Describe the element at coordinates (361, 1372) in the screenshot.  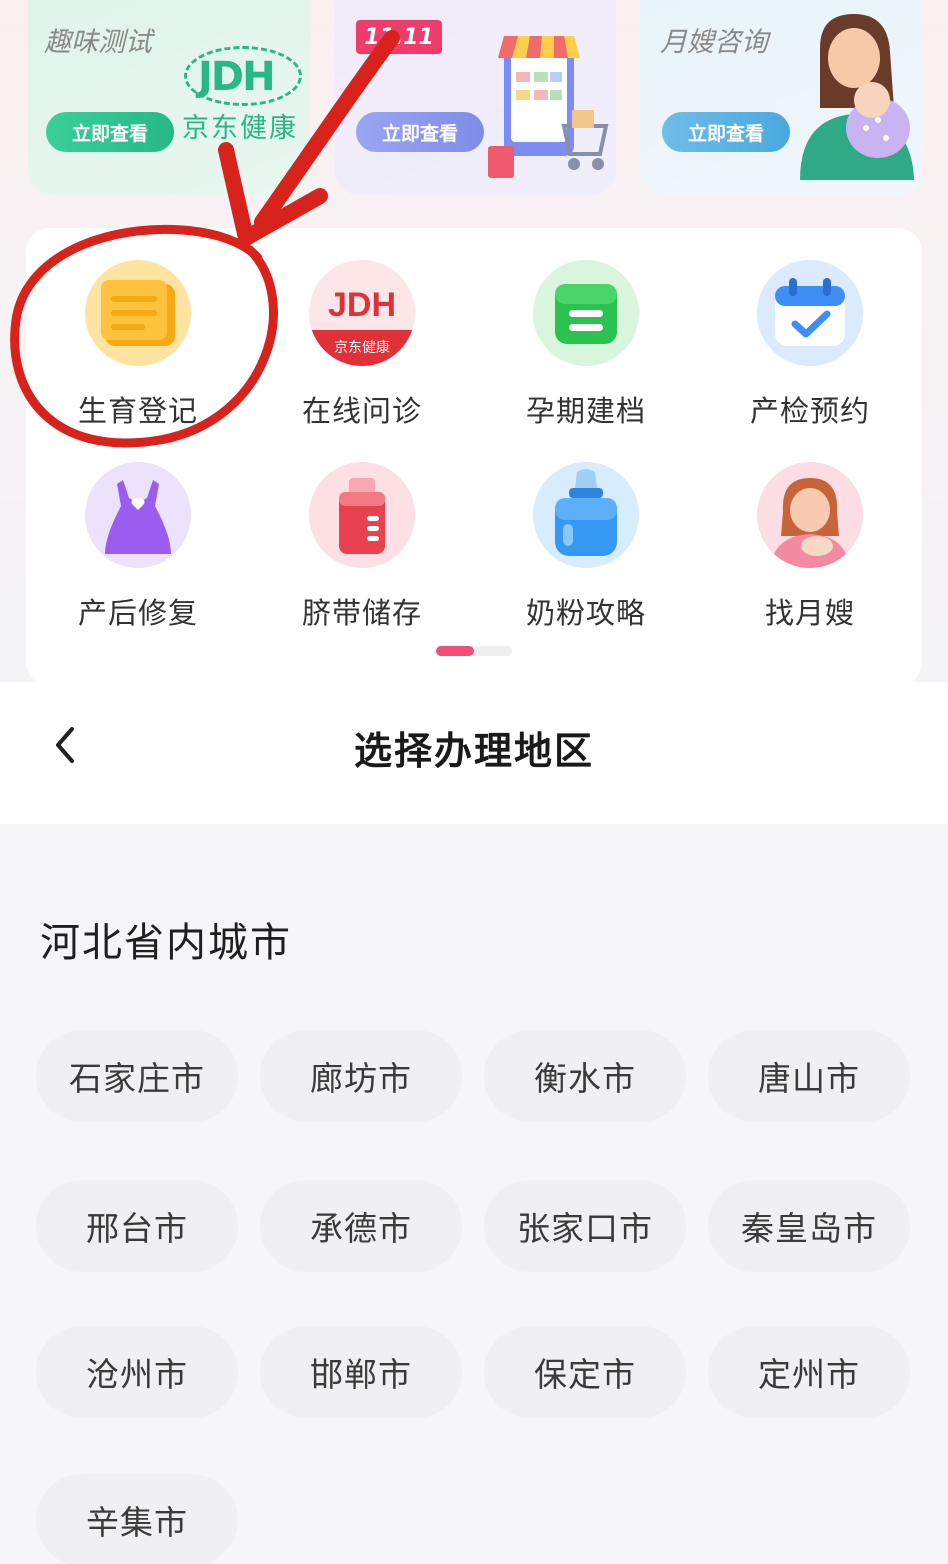
I see `city-chip: 邯郸市` at that location.